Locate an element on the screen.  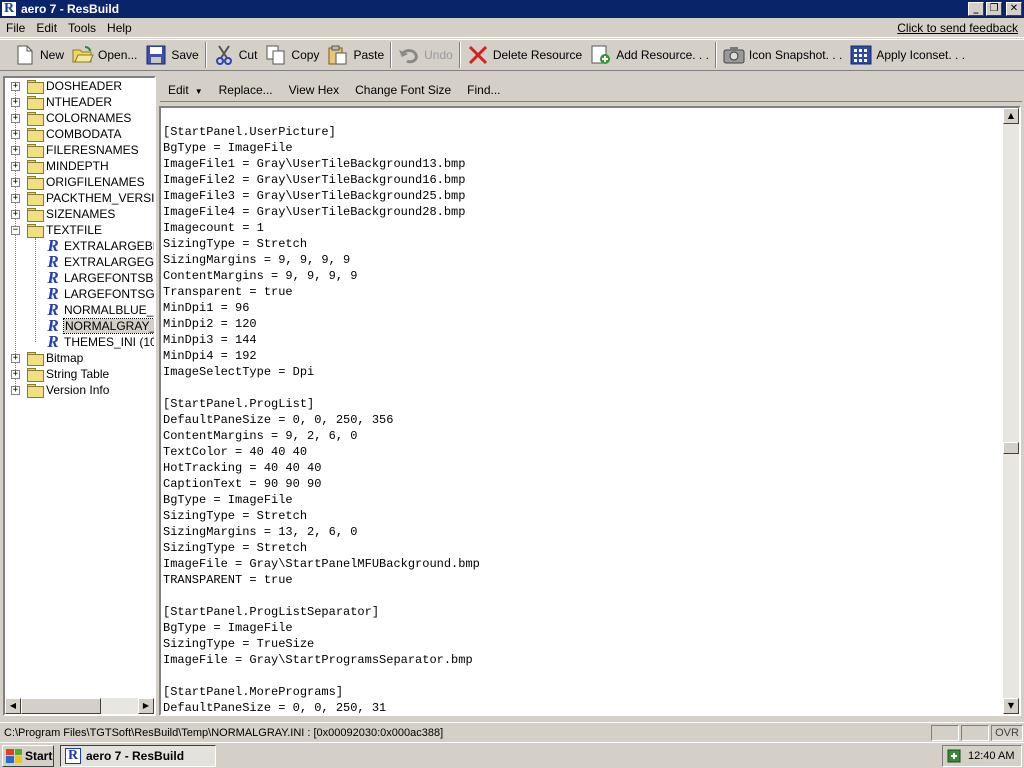
scroll-up-icon: ▲ is located at coordinates (1011, 116).